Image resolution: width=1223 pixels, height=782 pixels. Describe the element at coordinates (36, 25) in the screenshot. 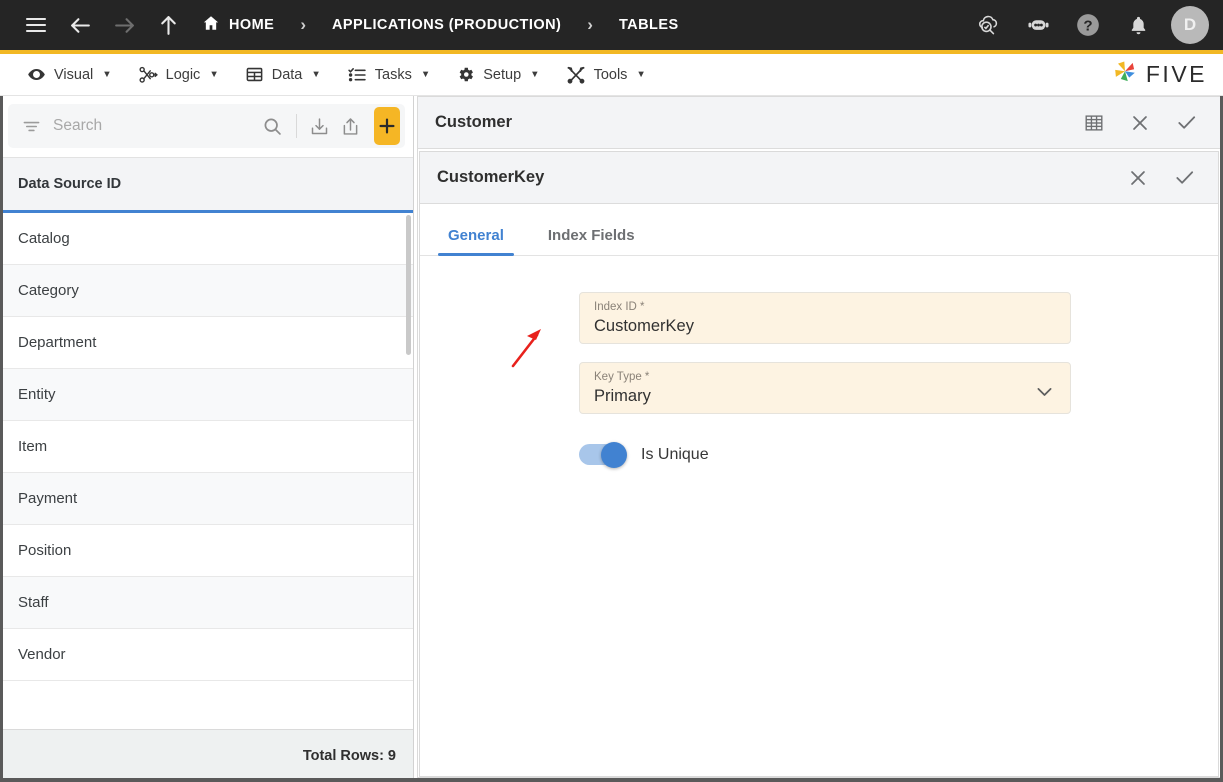

I see `hamburger-icon` at that location.